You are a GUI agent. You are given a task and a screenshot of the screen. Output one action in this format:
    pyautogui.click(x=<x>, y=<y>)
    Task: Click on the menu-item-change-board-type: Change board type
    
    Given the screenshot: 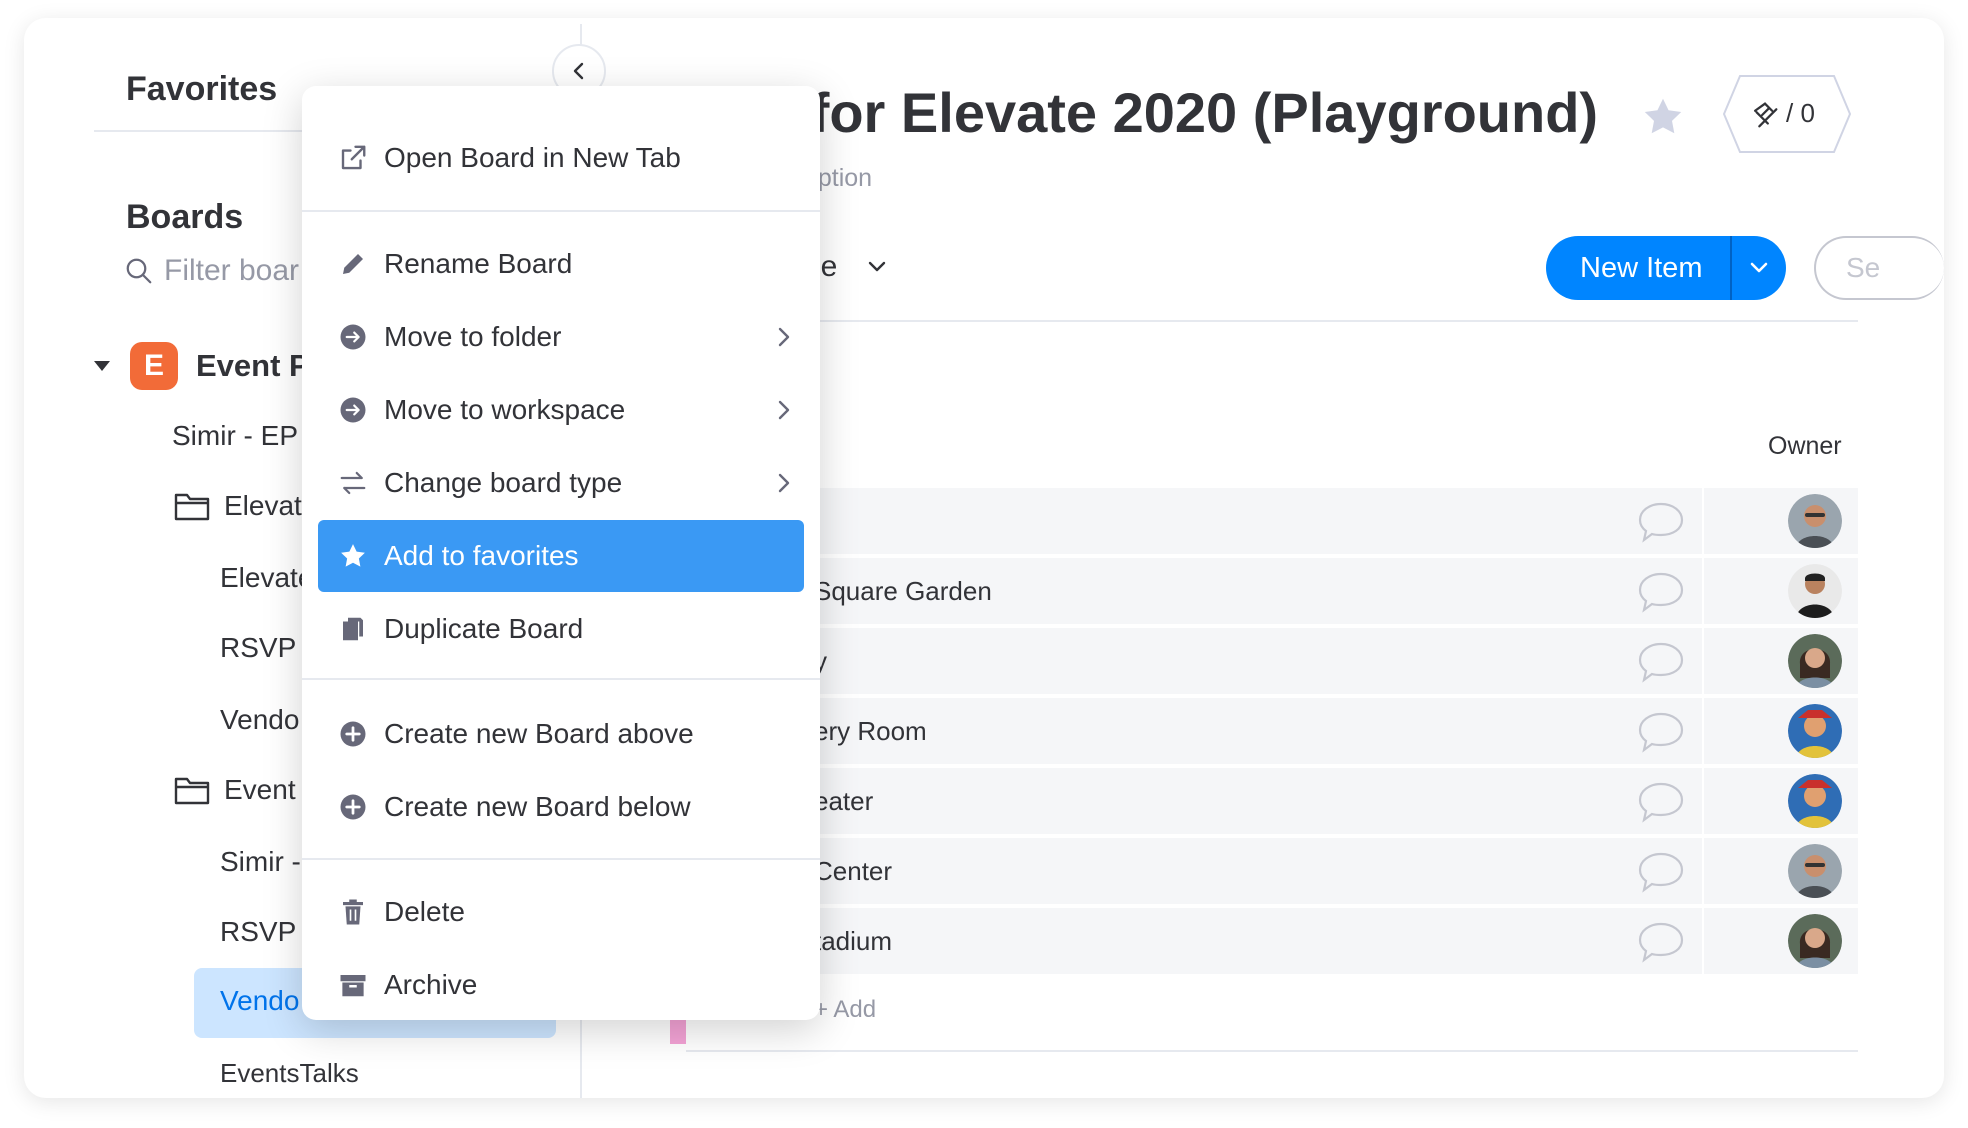 What is the action you would take?
    pyautogui.click(x=561, y=483)
    